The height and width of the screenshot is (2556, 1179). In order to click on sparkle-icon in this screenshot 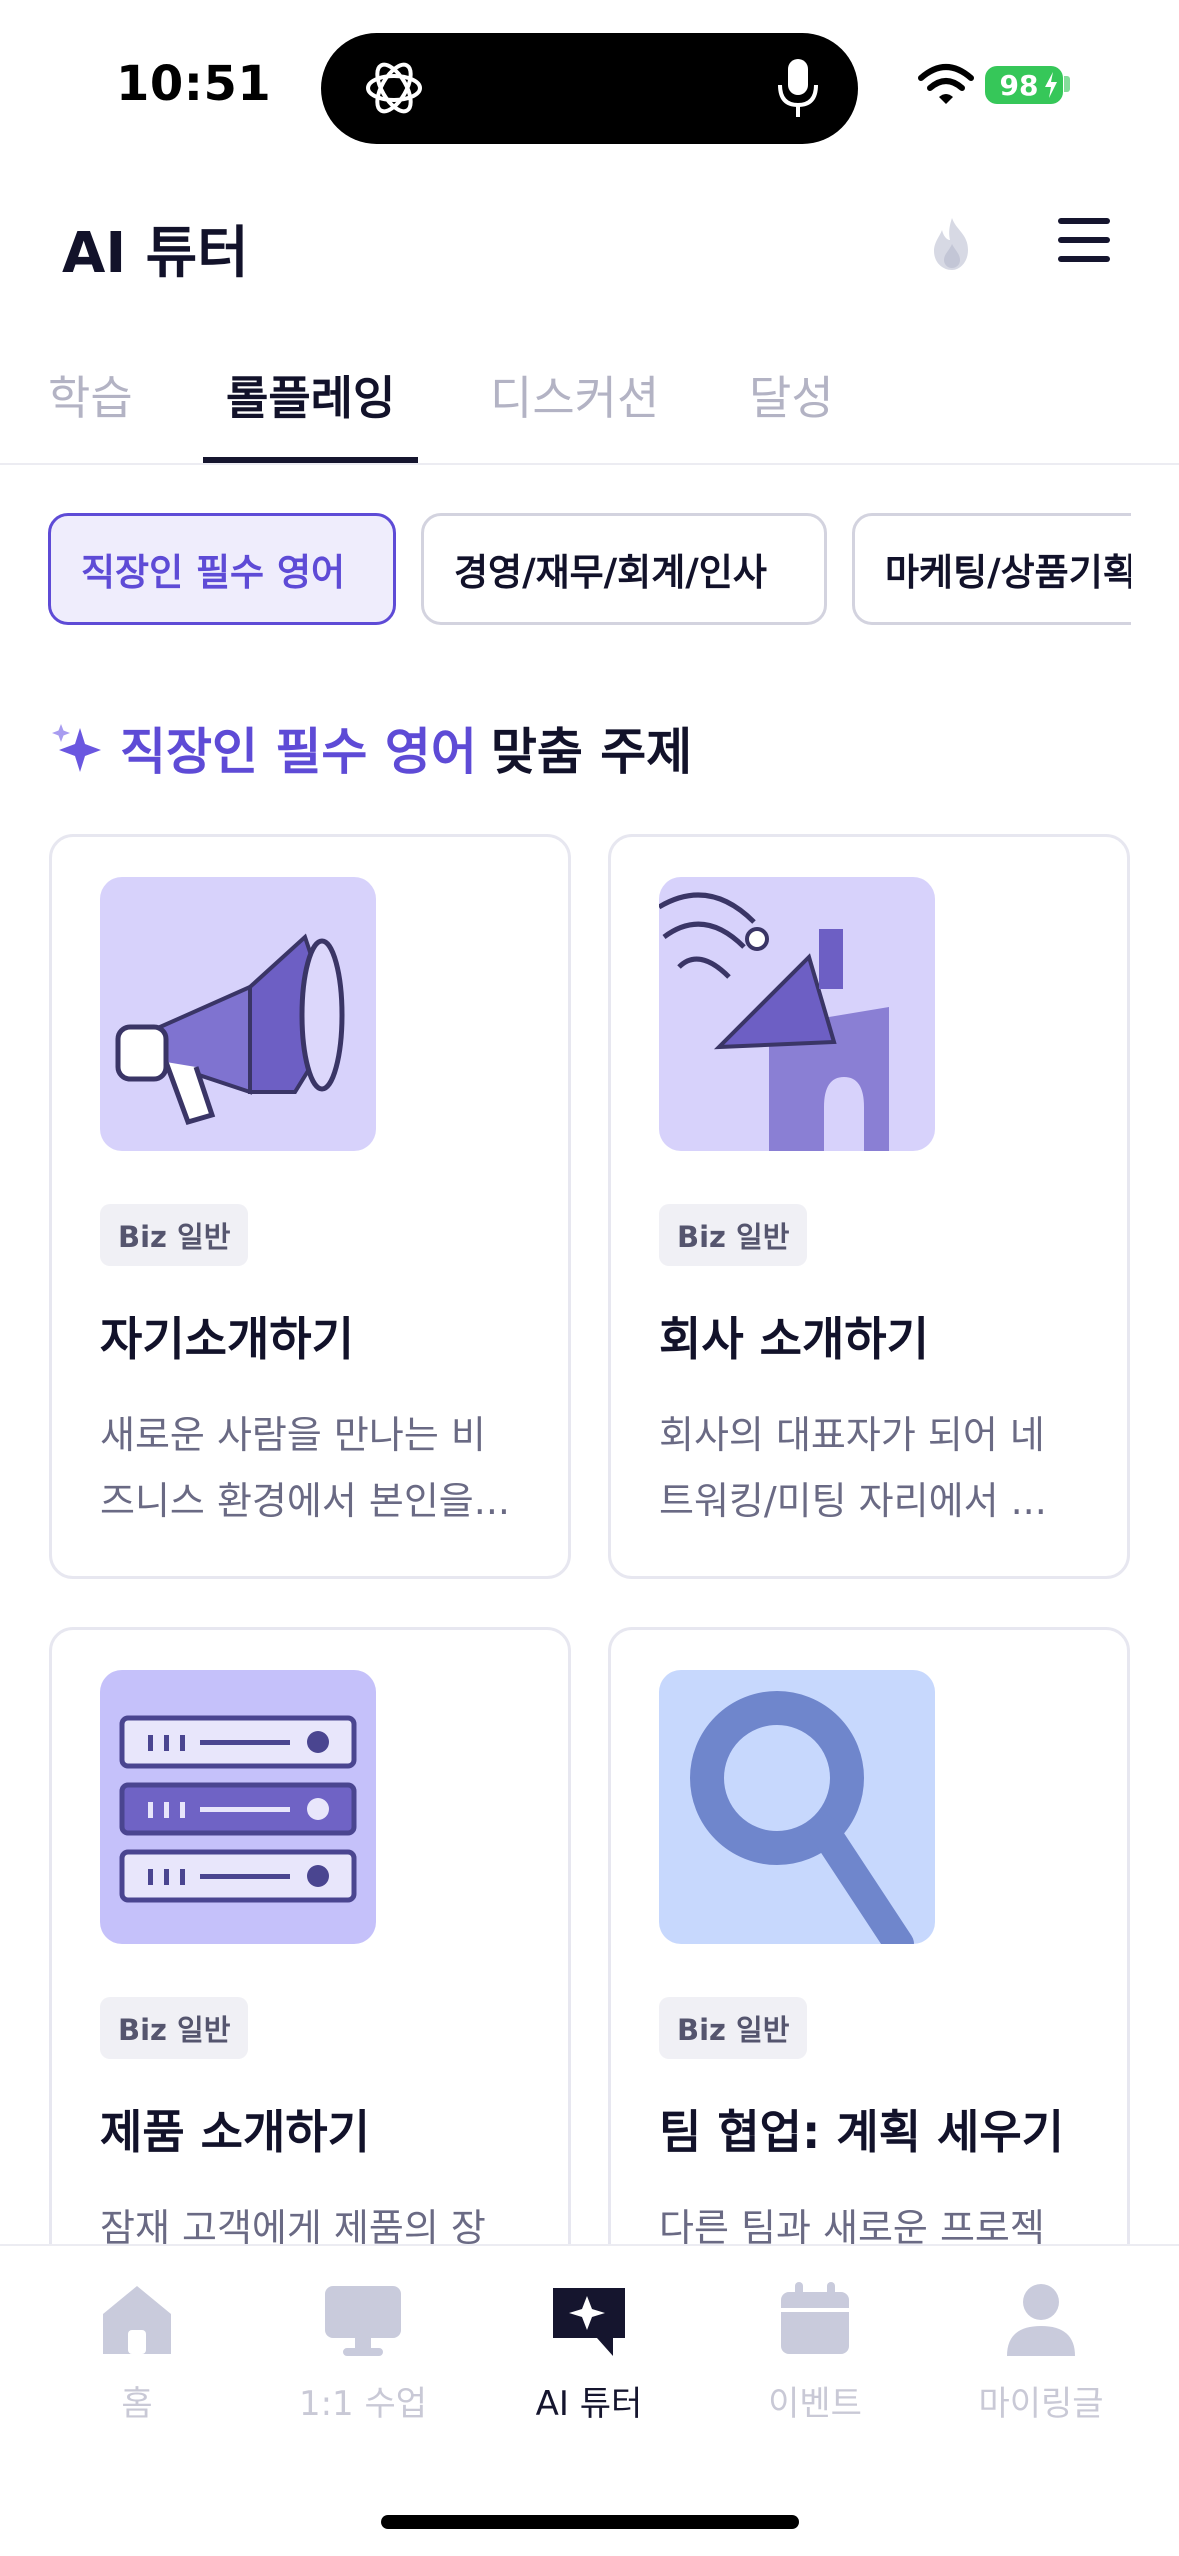, I will do `click(76, 748)`.